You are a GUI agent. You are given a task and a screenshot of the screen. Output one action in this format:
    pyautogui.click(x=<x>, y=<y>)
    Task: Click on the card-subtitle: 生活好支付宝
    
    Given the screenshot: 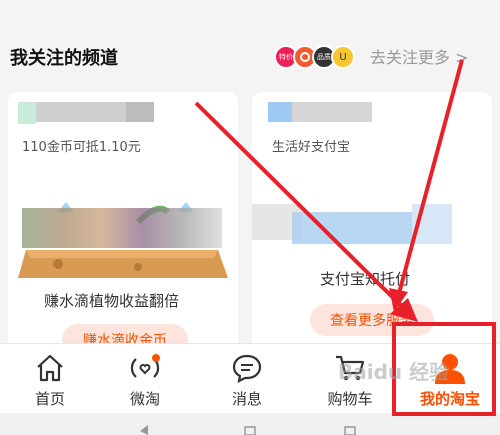 What is the action you would take?
    pyautogui.click(x=311, y=147)
    